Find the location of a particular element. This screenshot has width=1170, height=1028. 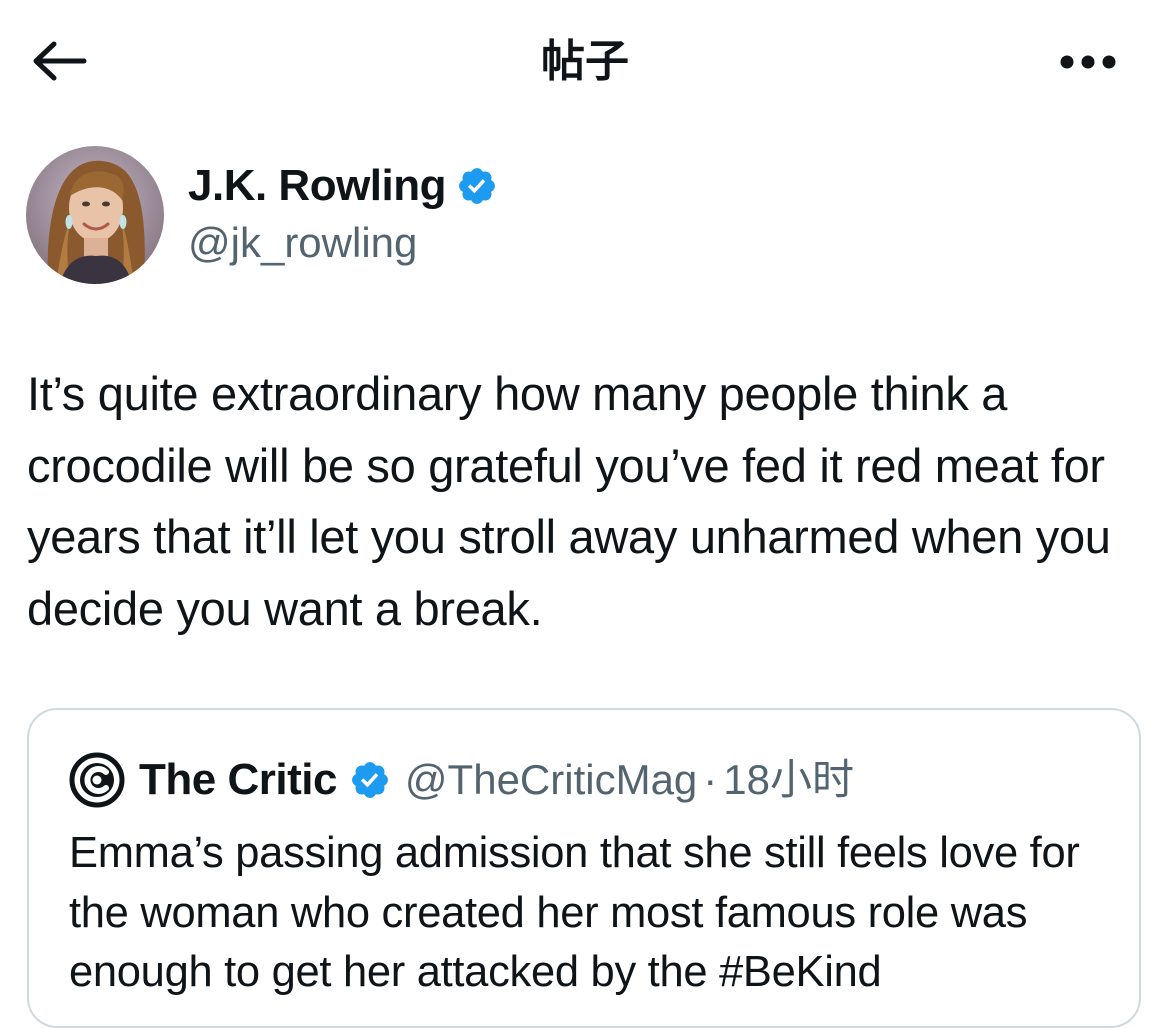

more-horizontal-icon is located at coordinates (1088, 62).